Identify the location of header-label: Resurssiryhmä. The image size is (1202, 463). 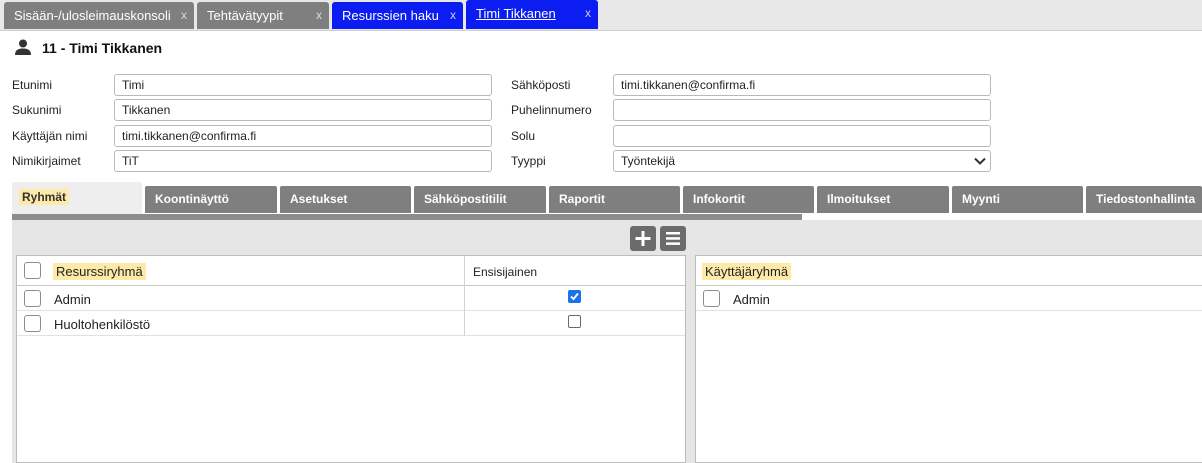
(99, 271).